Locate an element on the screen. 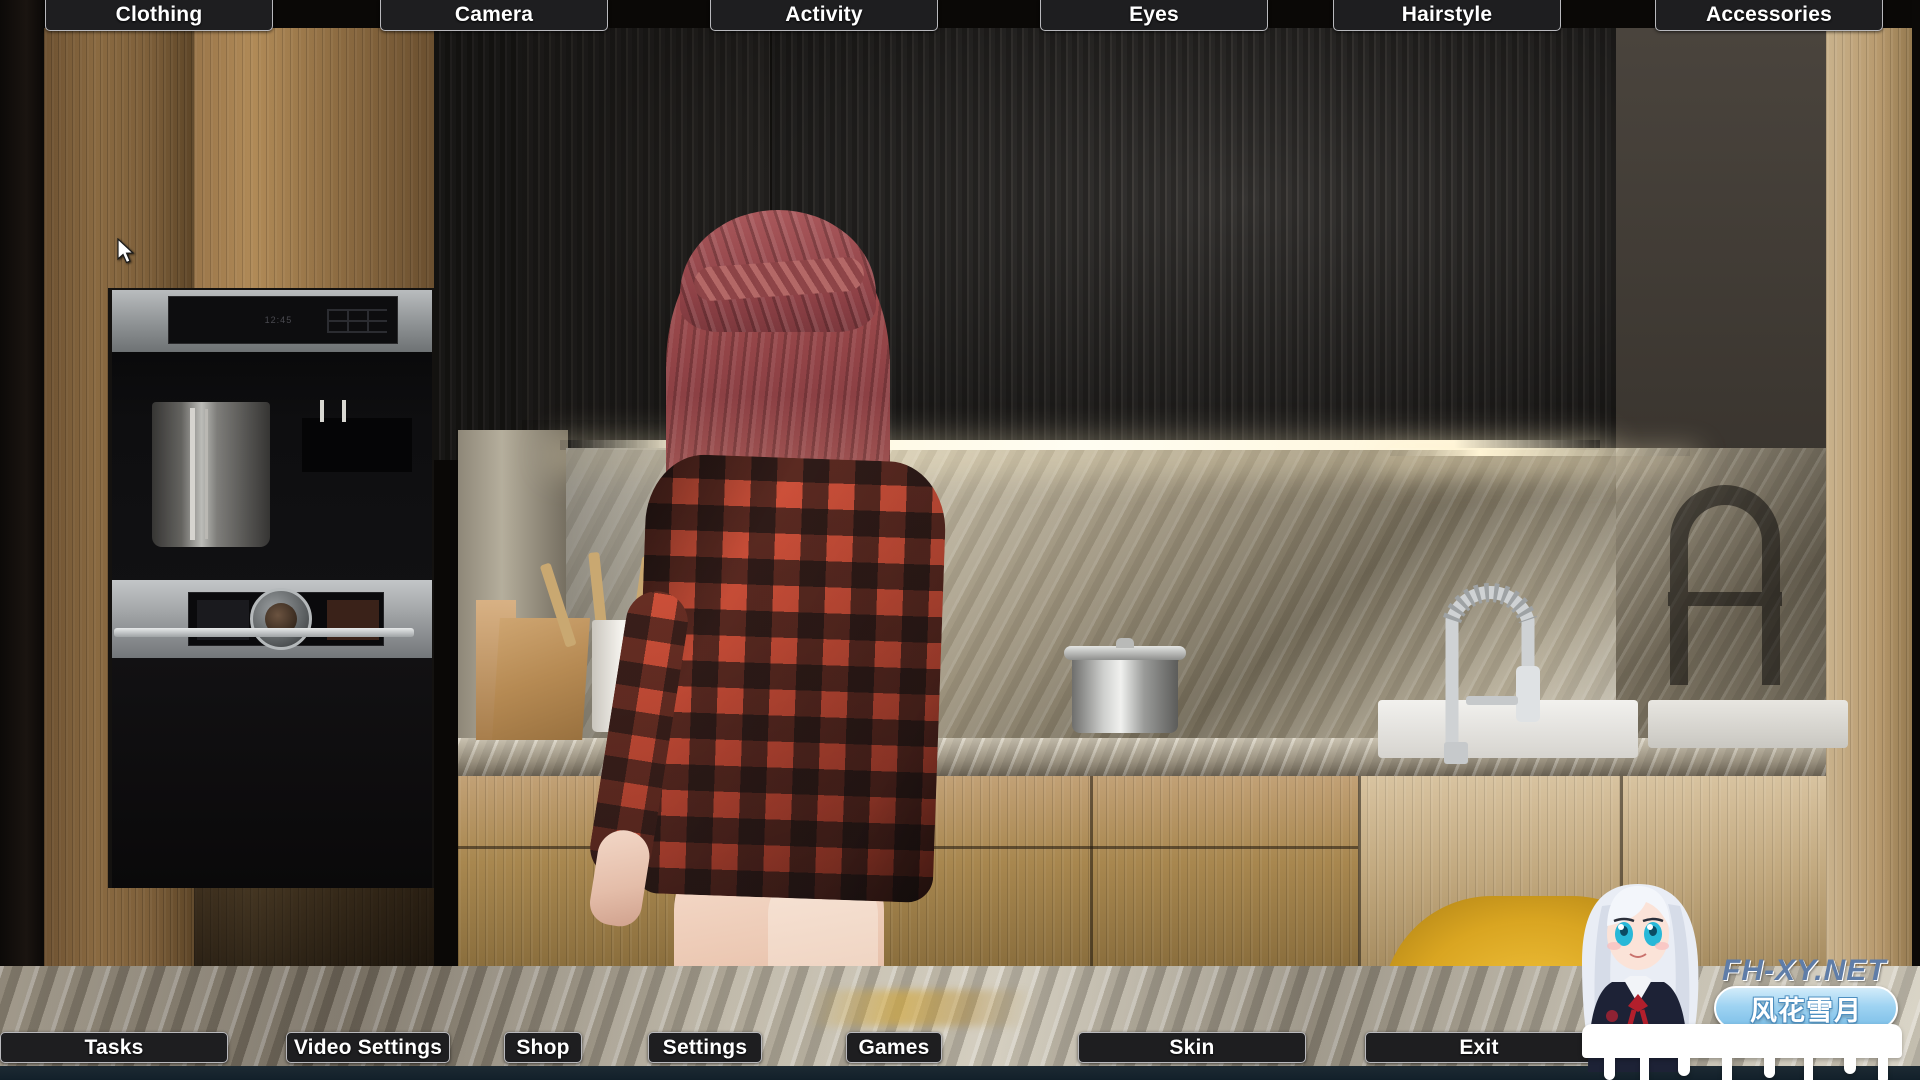 Image resolution: width=1920 pixels, height=1080 pixels. scene-left-edge is located at coordinates (22, 484).